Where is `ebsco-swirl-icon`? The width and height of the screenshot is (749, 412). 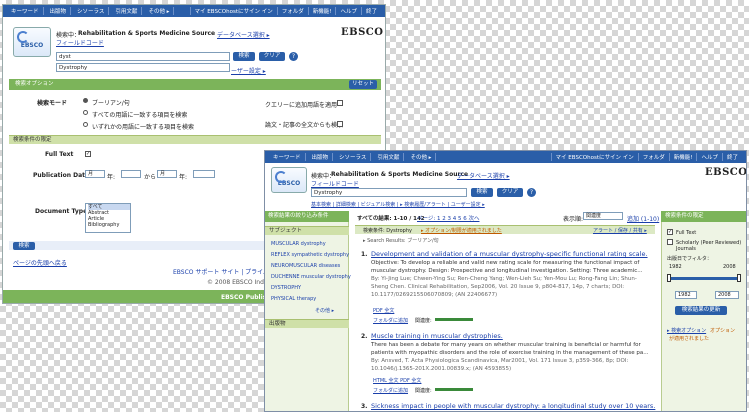
ebsco-swirl-icon is located at coordinates (281, 177).